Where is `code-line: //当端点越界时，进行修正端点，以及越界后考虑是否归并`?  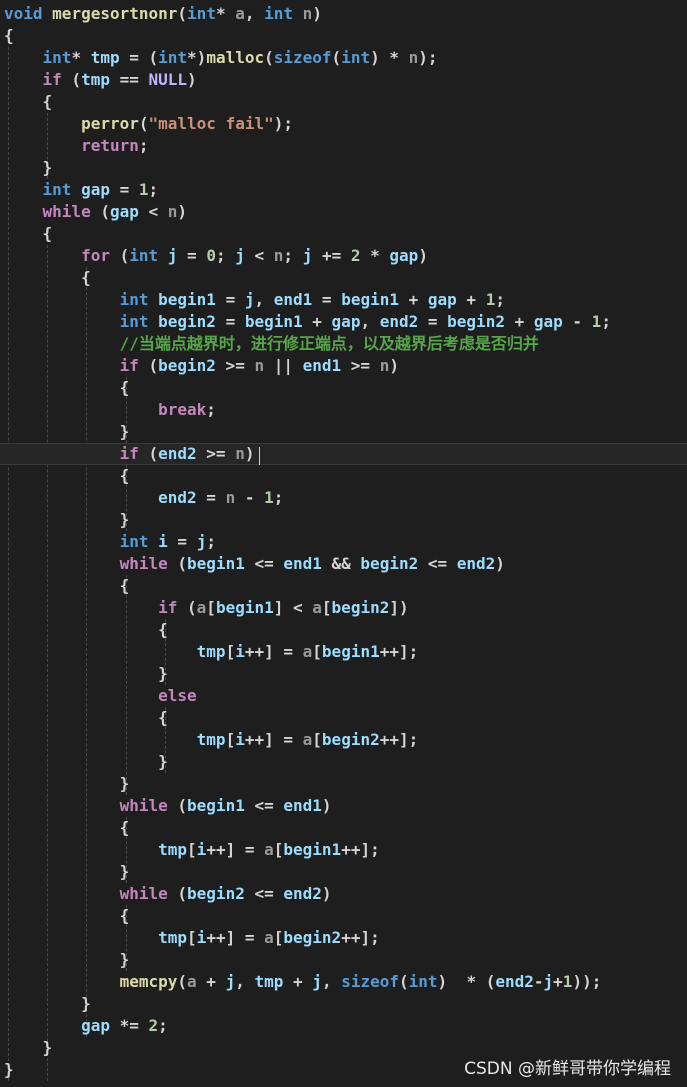
code-line: //当端点越界时，进行修正端点，以及越界后考虑是否归并 is located at coordinates (343, 344).